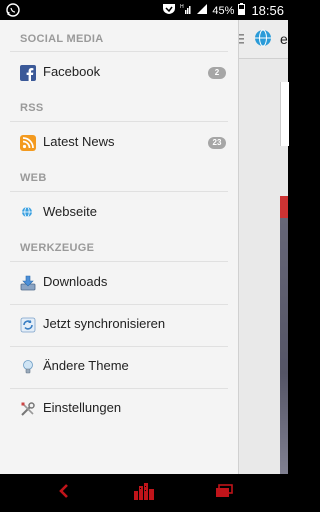  I want to click on action-bar: e, so click(263, 39).